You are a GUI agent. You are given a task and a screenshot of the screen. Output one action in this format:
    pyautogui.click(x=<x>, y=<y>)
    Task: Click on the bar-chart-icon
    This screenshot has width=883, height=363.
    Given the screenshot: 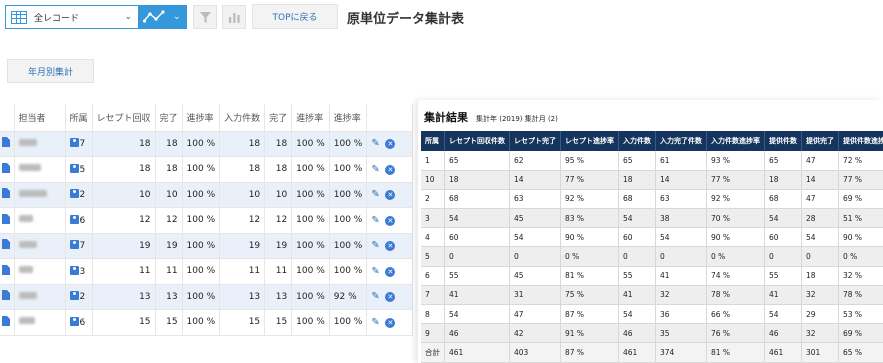 What is the action you would take?
    pyautogui.click(x=234, y=17)
    